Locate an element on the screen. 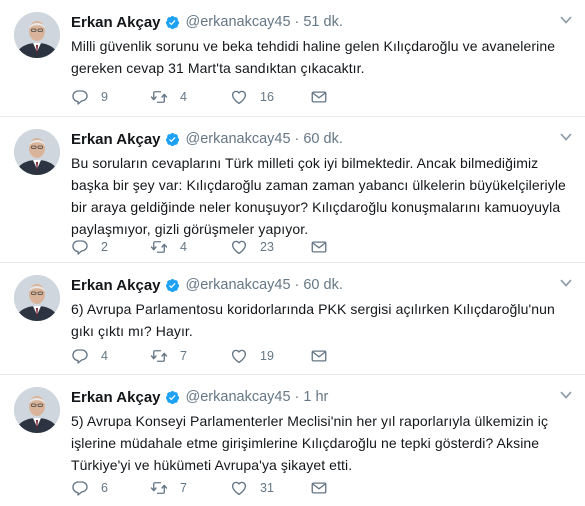 The height and width of the screenshot is (506, 585). tweet-actions: 2 4 23 is located at coordinates (200, 247).